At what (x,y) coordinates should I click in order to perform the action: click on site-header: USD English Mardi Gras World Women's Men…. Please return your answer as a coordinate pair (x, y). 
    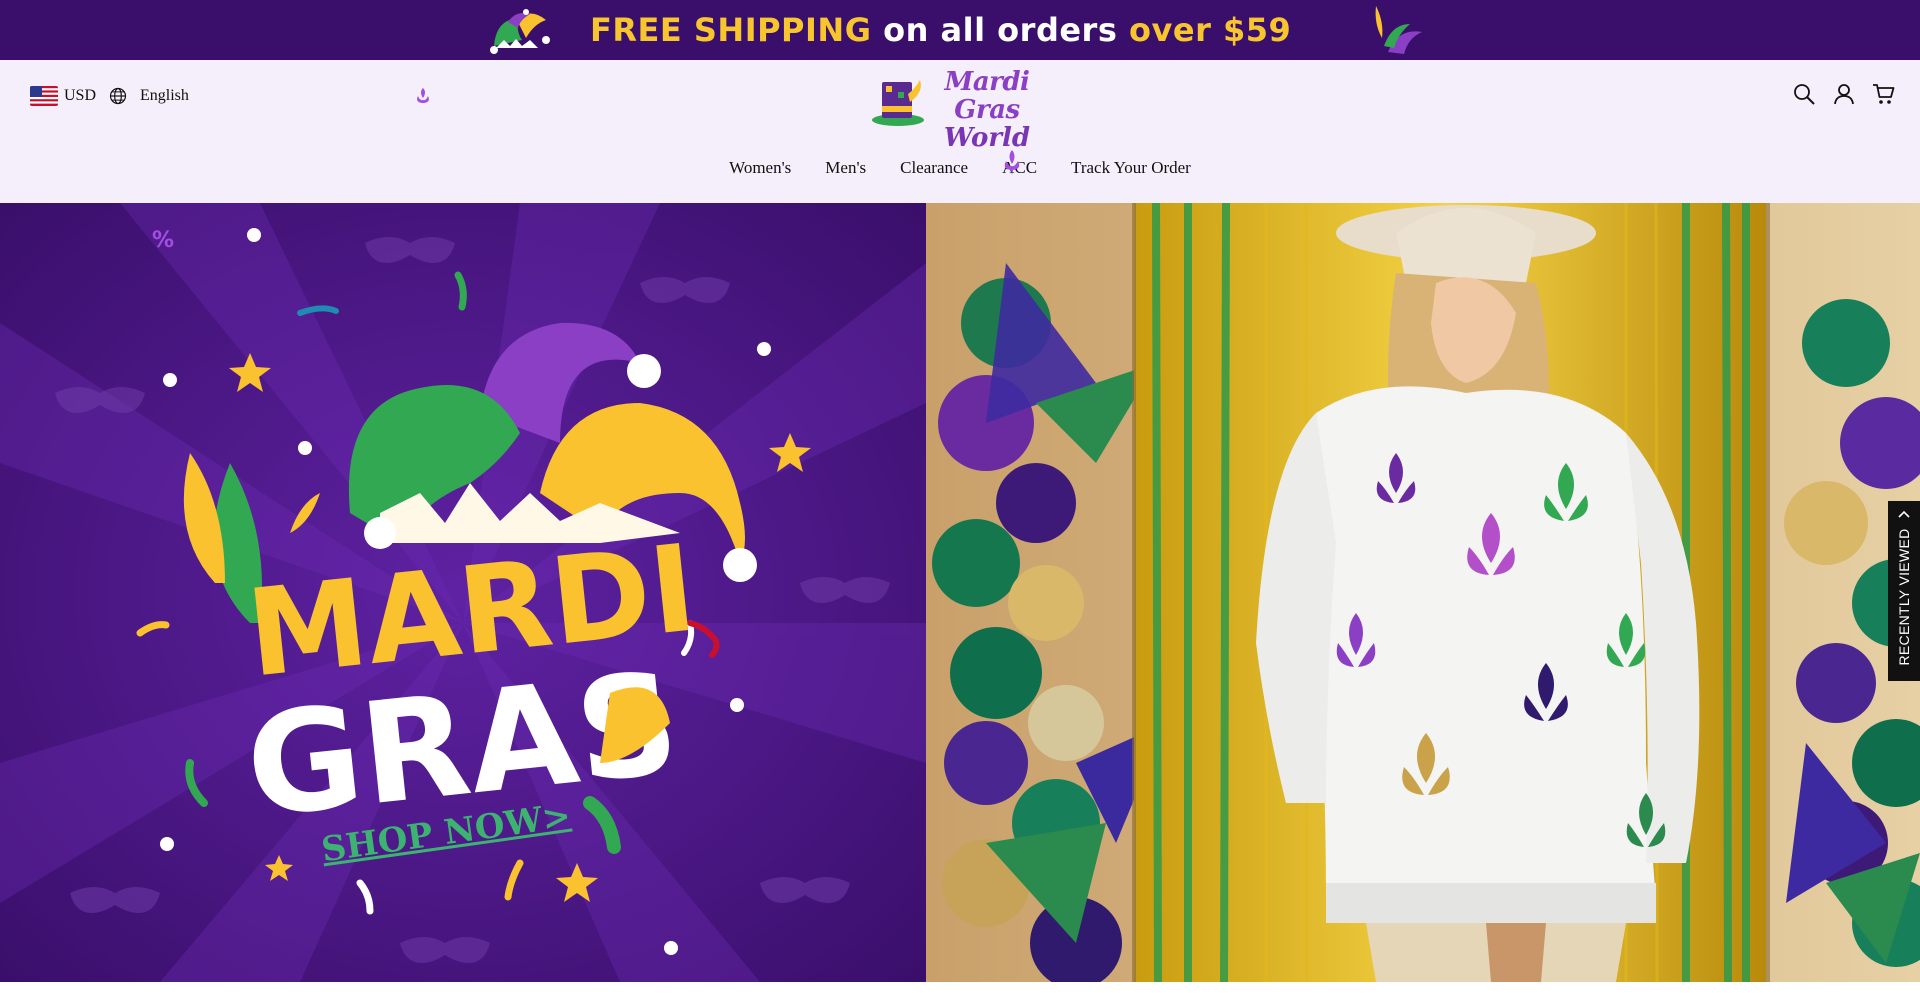
    Looking at the image, I should click on (960, 131).